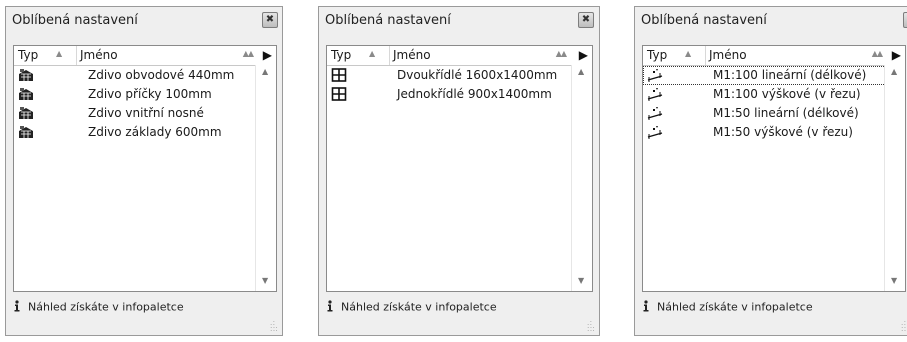  I want to click on list-item: M1:50 lineární (délkové), so click(764, 113).